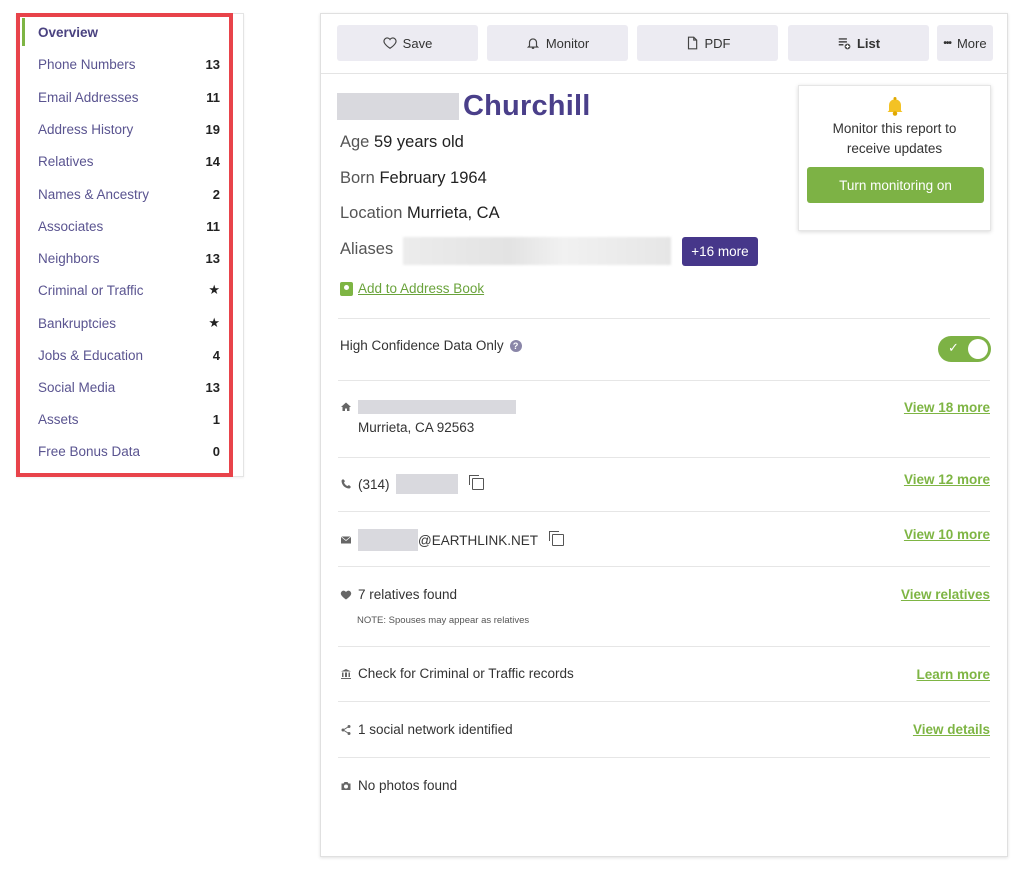 The height and width of the screenshot is (872, 1024). I want to click on sidebar-item-label: Address History, so click(86, 129).